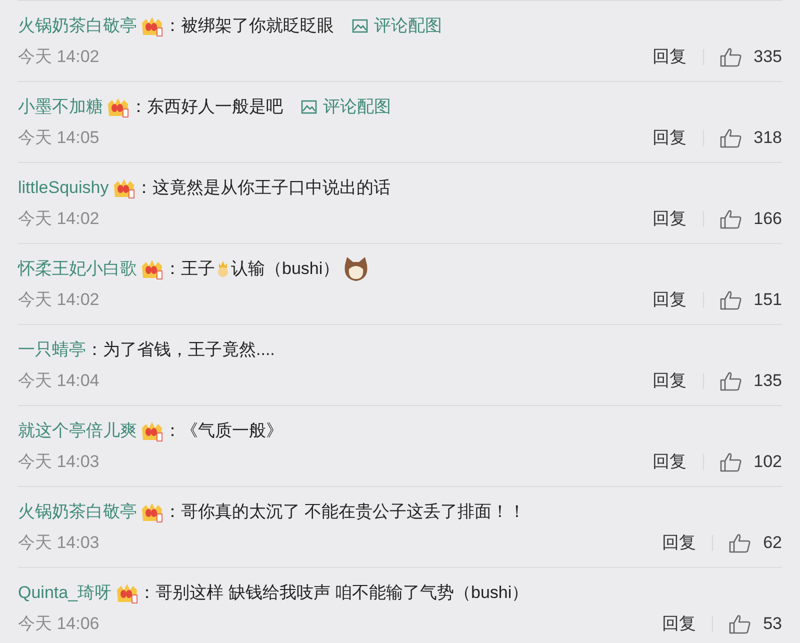 This screenshot has height=643, width=800. Describe the element at coordinates (223, 269) in the screenshot. I see `prince-emoji-icon` at that location.